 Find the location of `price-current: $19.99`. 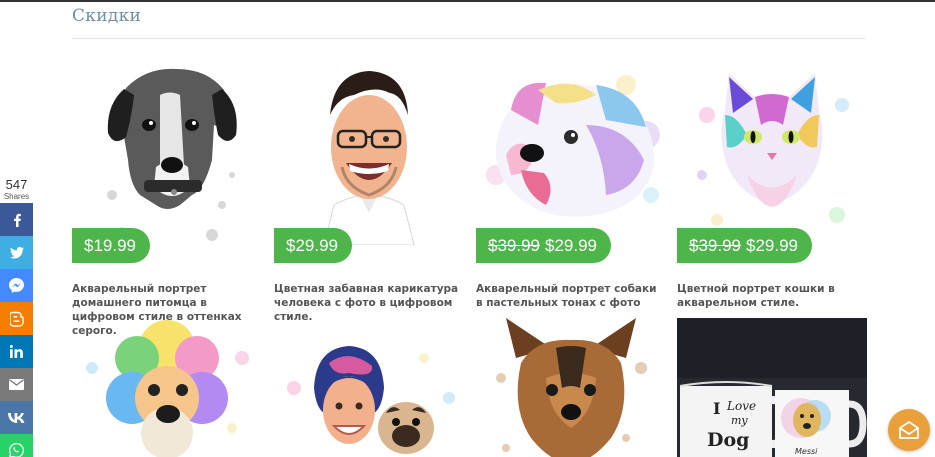

price-current: $19.99 is located at coordinates (110, 245).